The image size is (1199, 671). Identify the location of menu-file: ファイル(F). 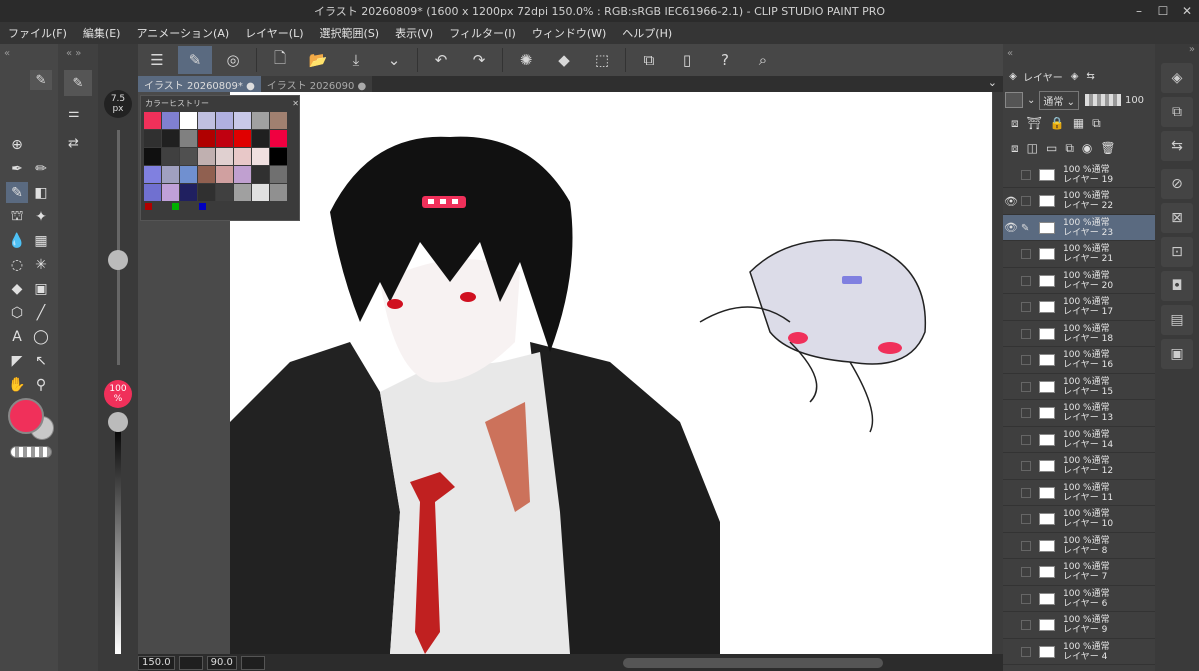
(37, 33).